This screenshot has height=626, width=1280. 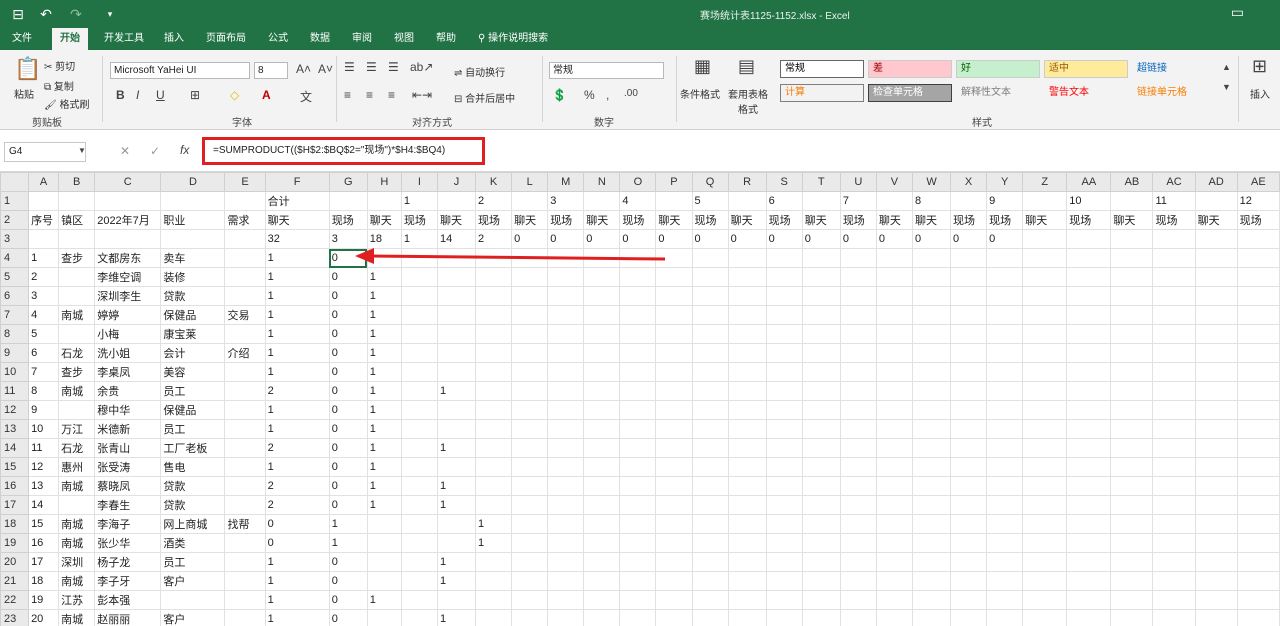 What do you see at coordinates (821, 600) in the screenshot?
I see `cell-t22` at bounding box center [821, 600].